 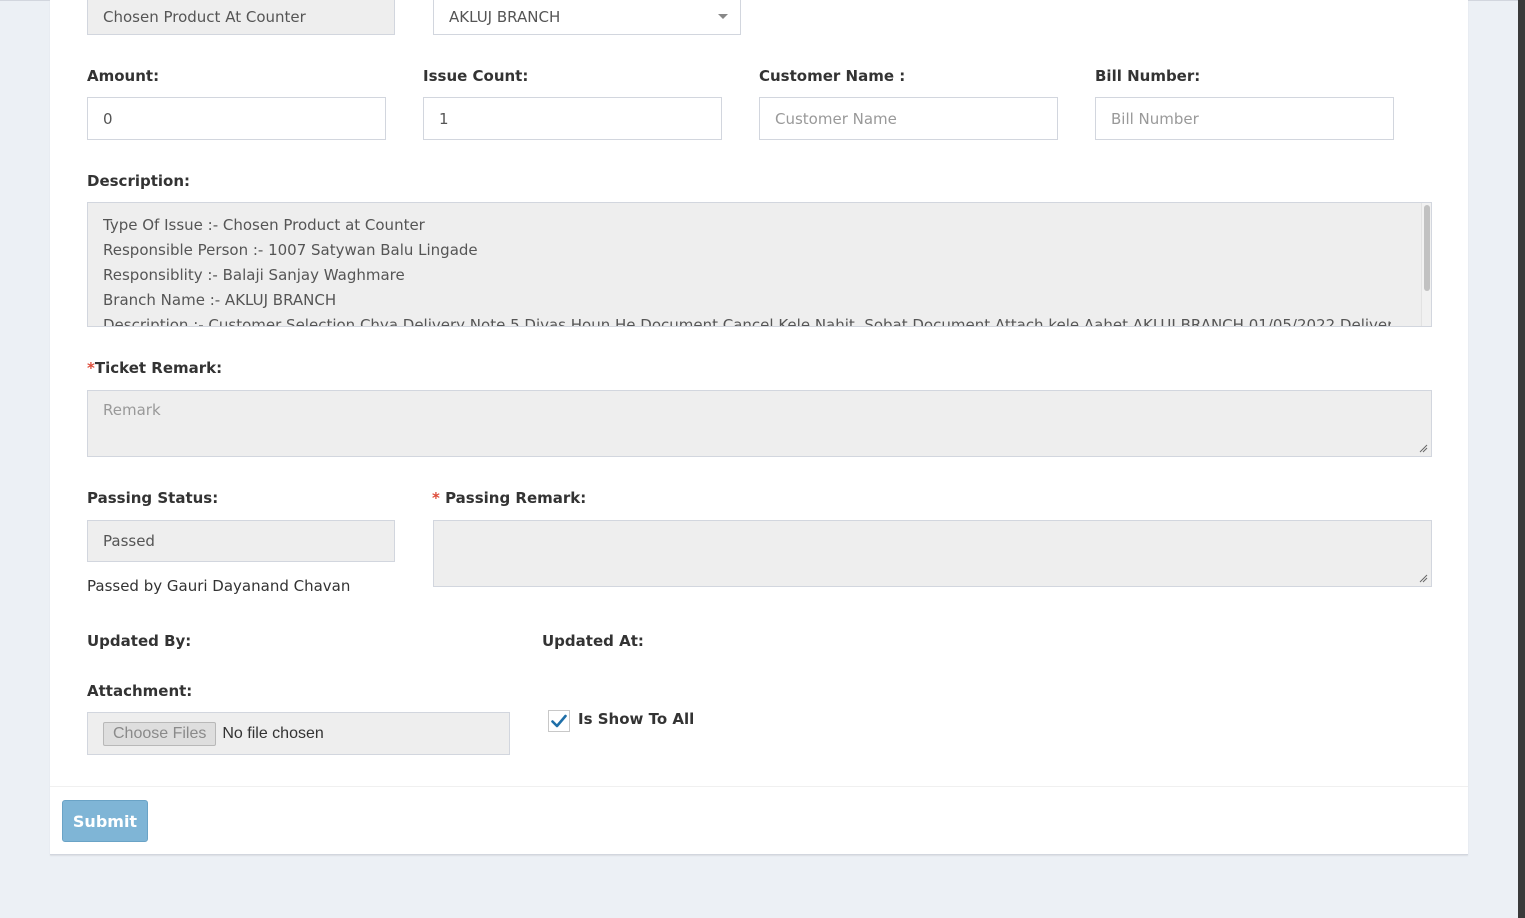 What do you see at coordinates (108, 118) in the screenshot?
I see `amount-value: 0` at bounding box center [108, 118].